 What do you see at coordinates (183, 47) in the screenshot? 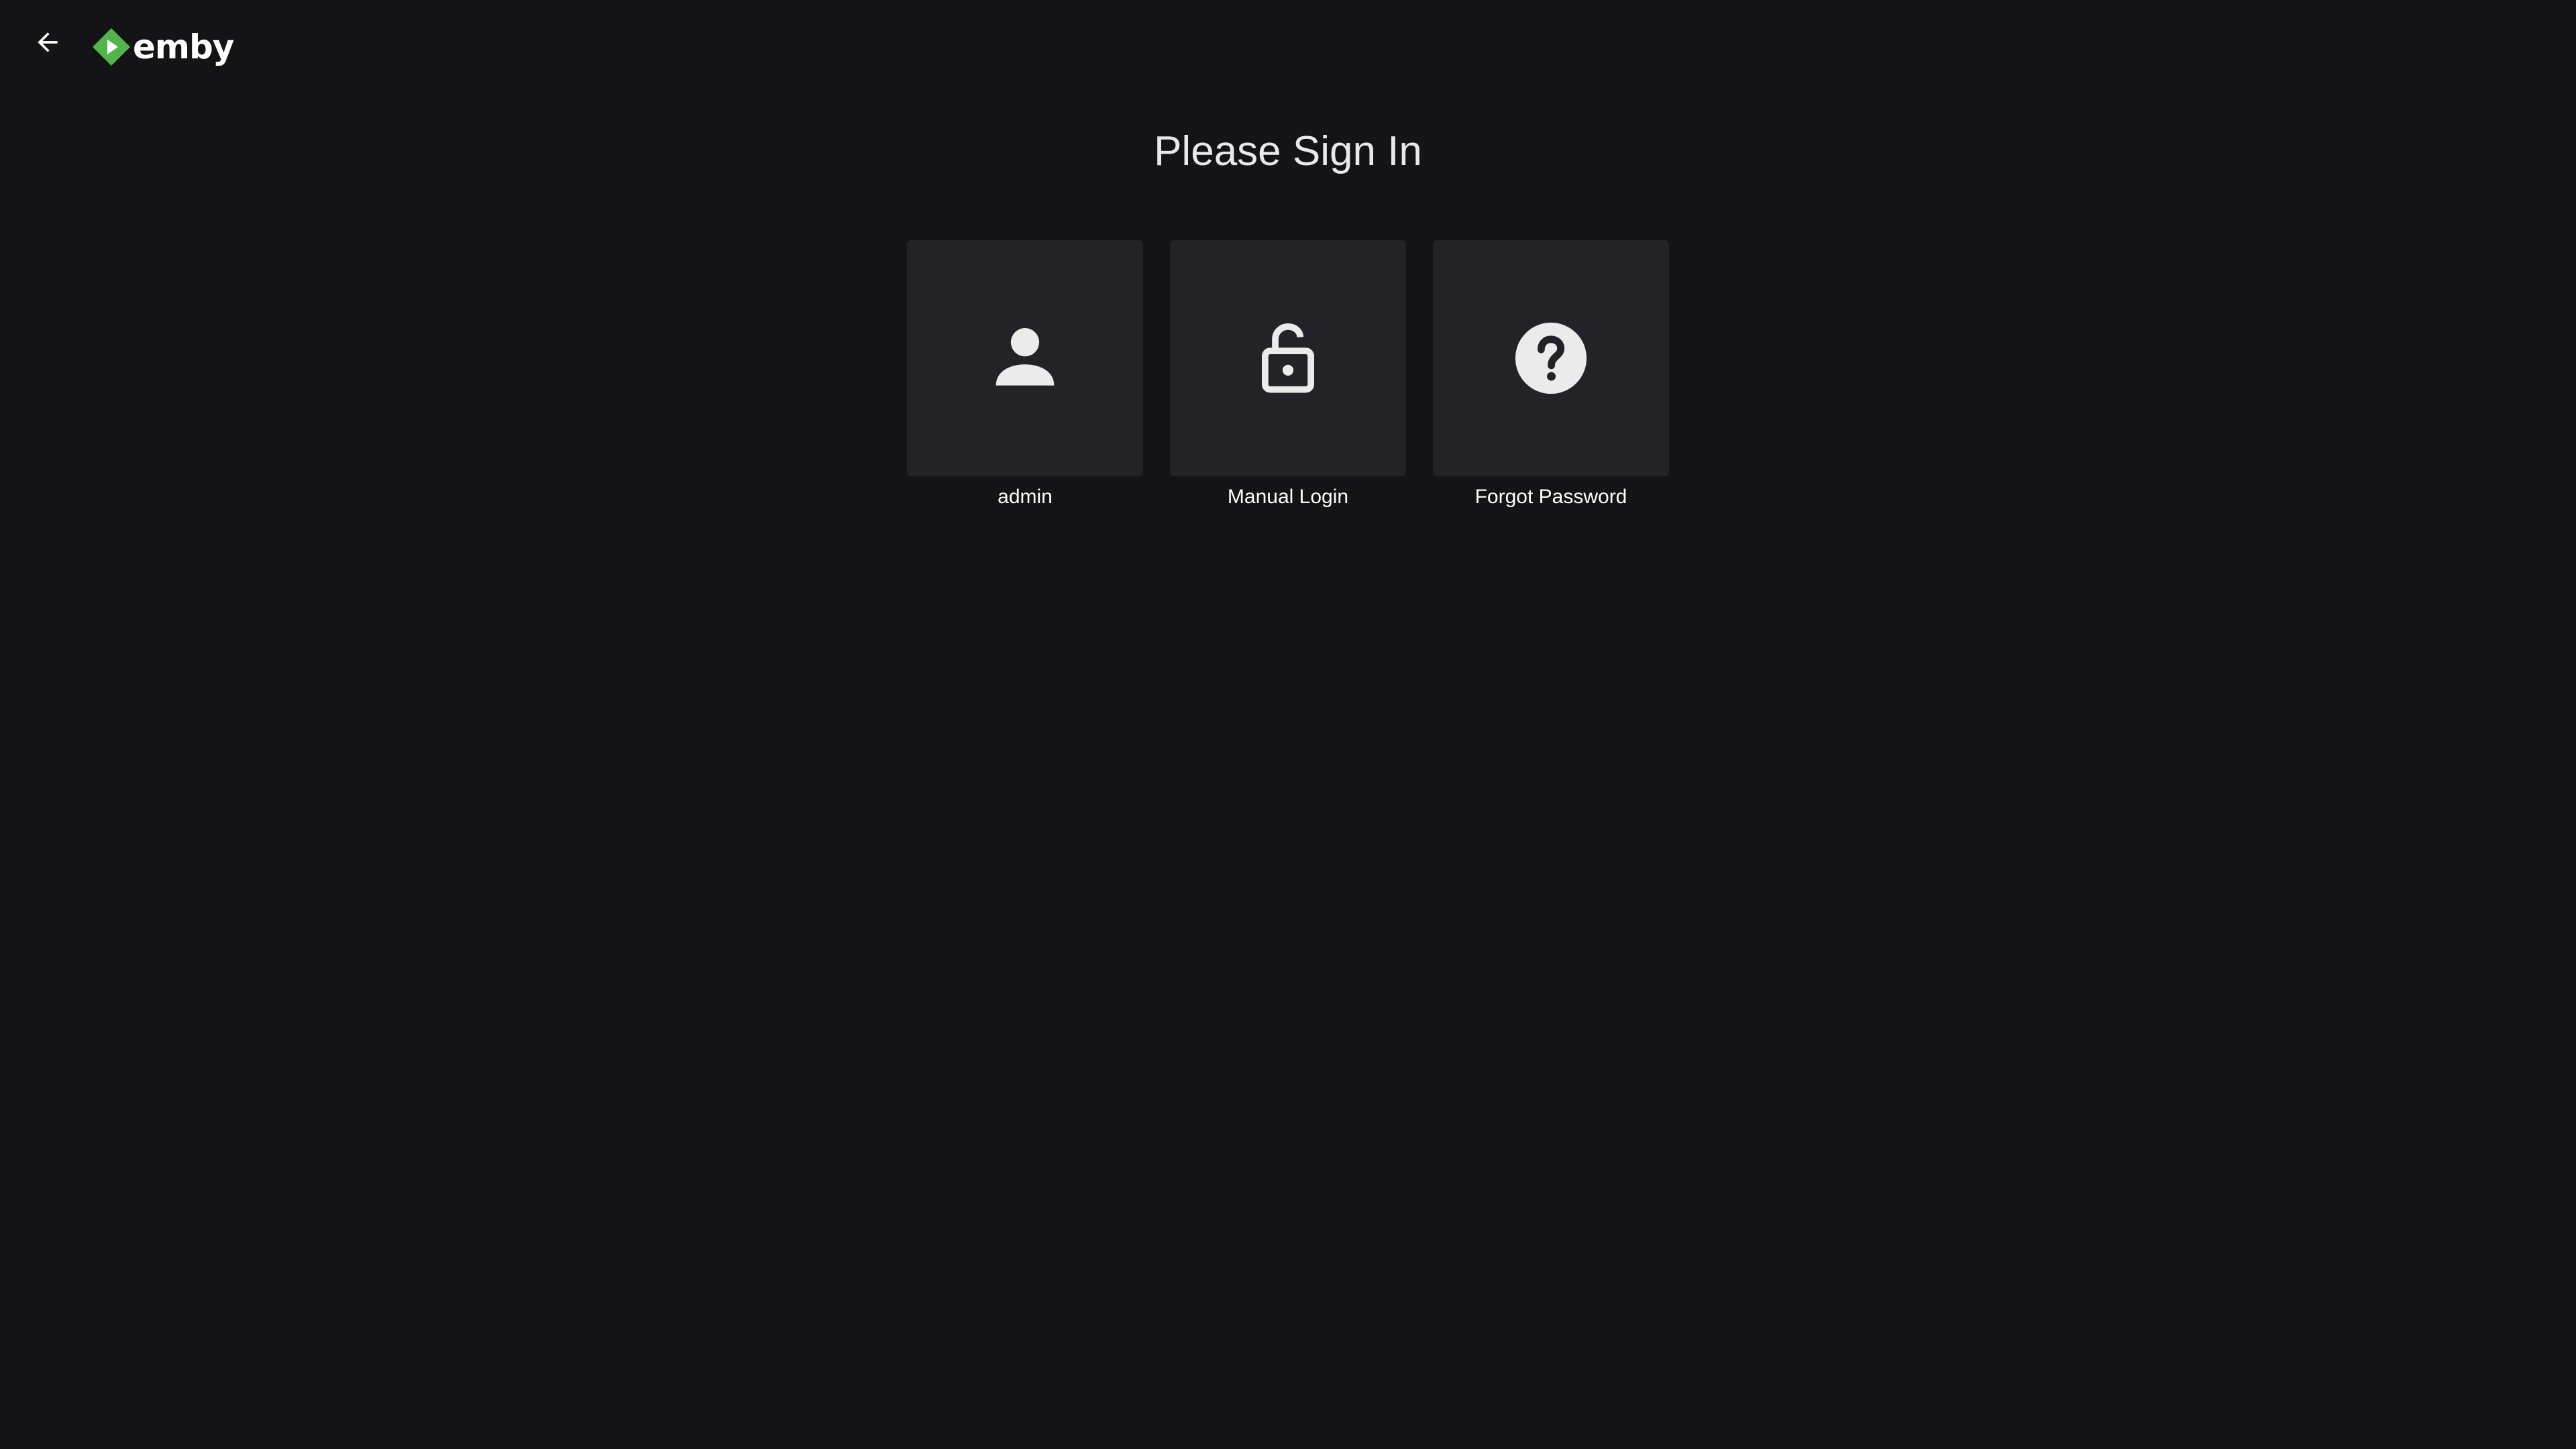
I see `brand-name: emby` at bounding box center [183, 47].